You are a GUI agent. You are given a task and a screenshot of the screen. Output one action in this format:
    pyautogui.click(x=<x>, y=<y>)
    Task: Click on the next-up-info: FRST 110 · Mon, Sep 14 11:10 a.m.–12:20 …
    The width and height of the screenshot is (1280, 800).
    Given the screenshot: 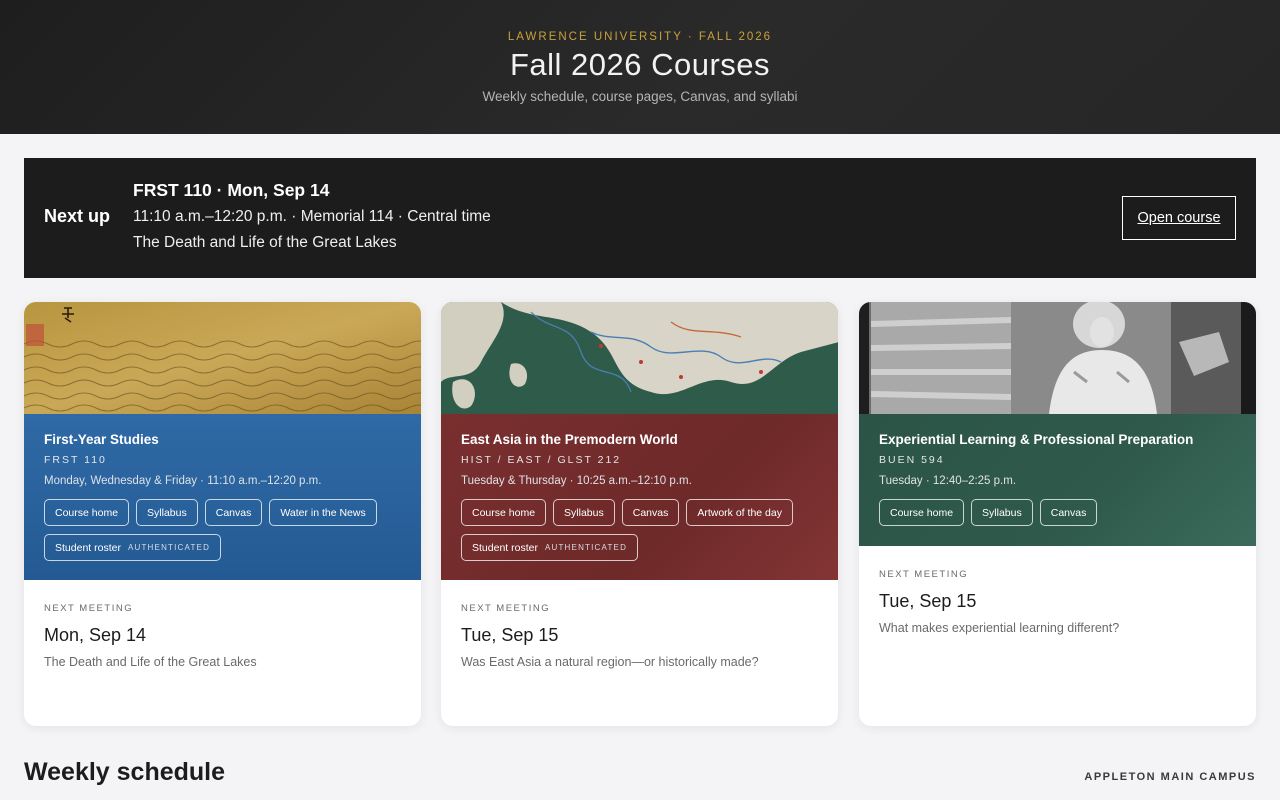 What is the action you would take?
    pyautogui.click(x=312, y=216)
    